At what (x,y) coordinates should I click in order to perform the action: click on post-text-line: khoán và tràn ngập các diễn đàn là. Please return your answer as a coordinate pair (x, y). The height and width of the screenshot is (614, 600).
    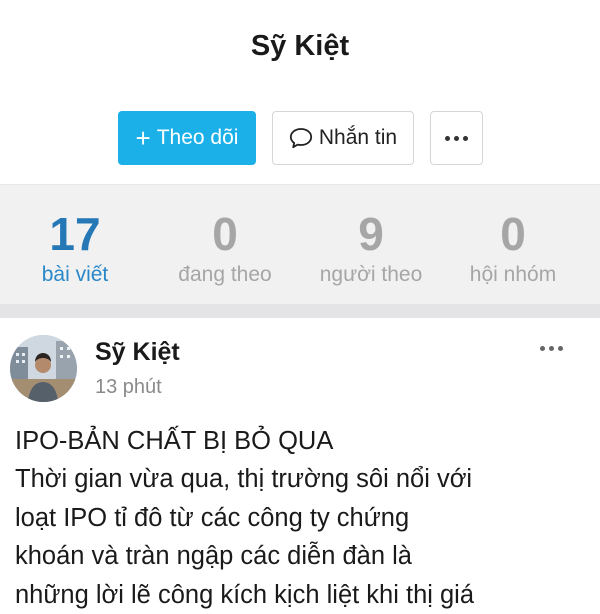
    Looking at the image, I should click on (213, 556).